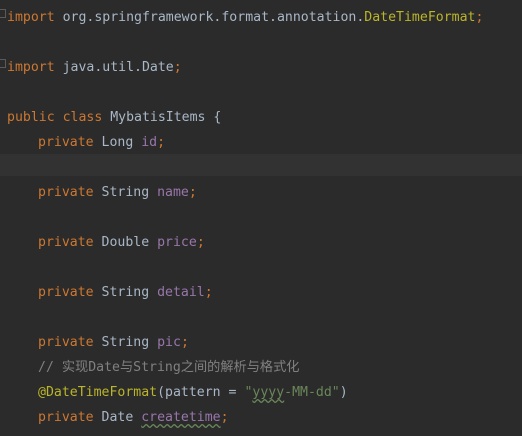  I want to click on field-name: name, so click(173, 192).